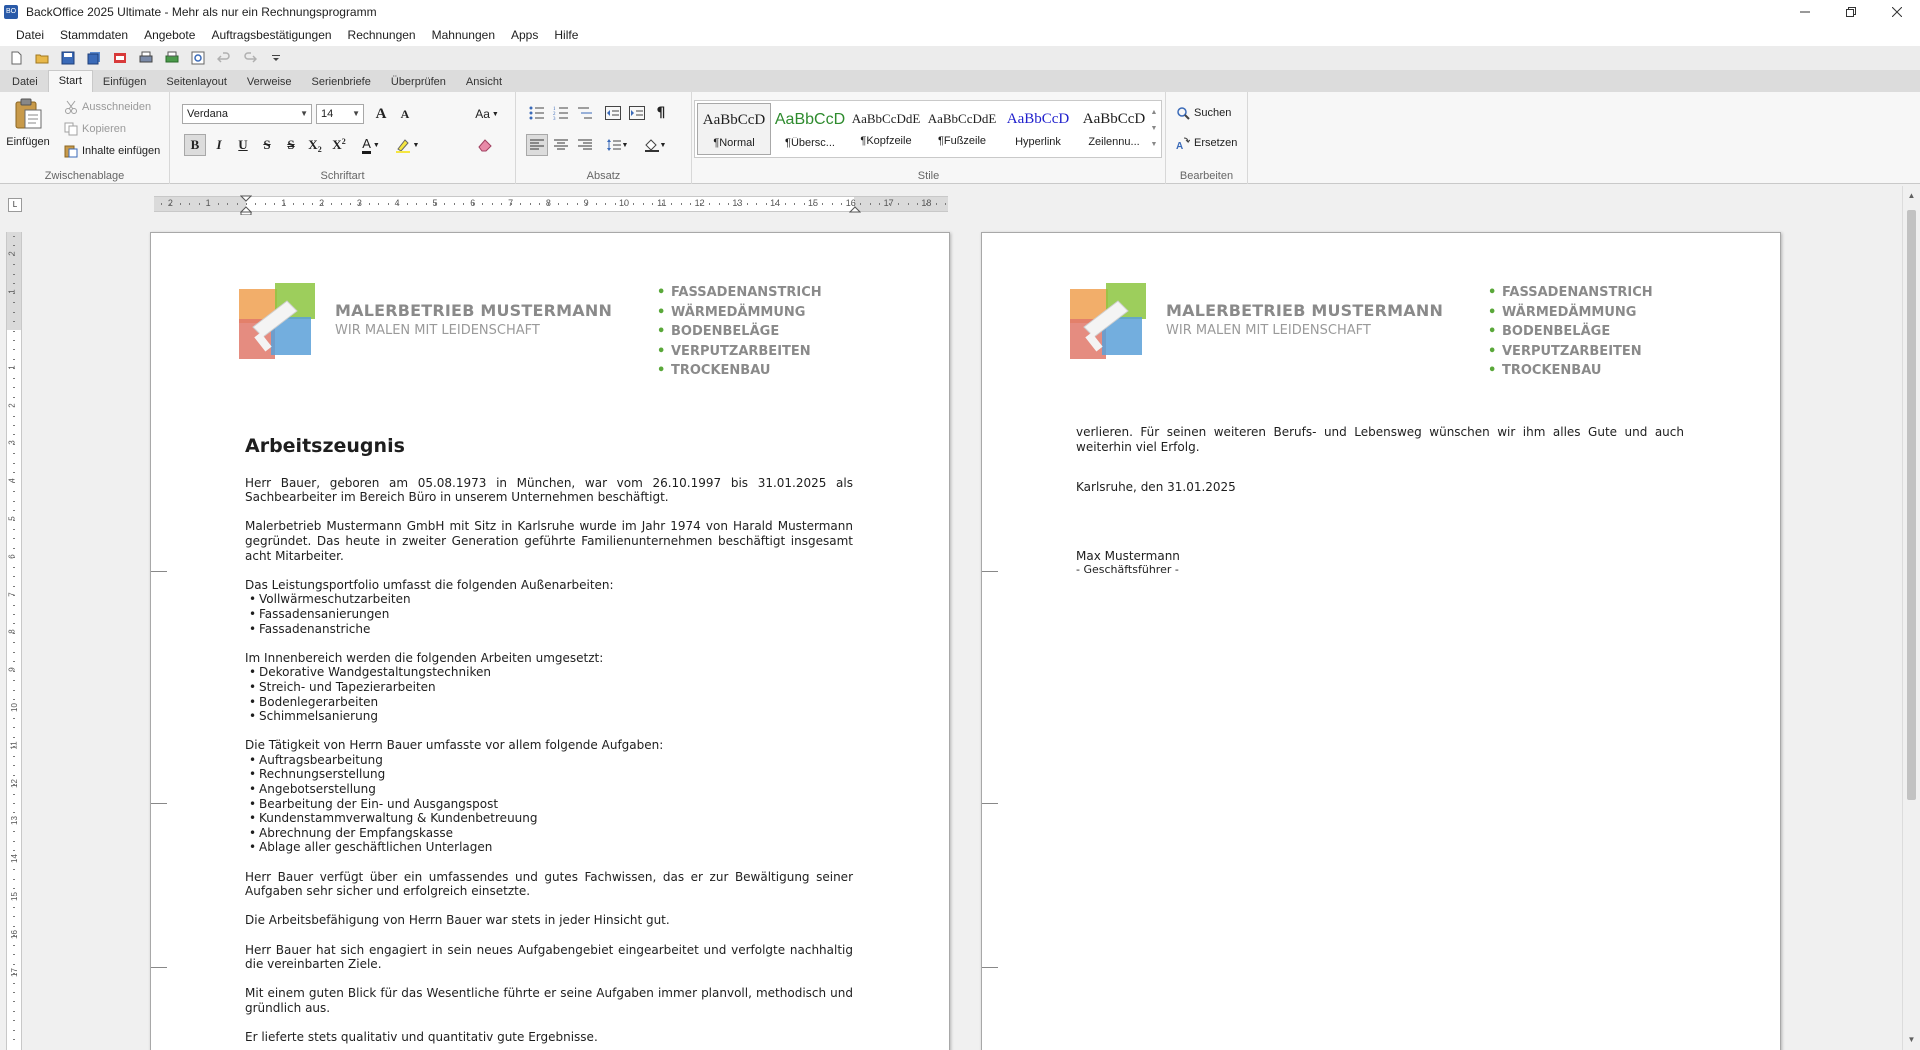  Describe the element at coordinates (271, 35) in the screenshot. I see `menu-auftragsbestaetigungen: Auftragsbestätigungen` at that location.